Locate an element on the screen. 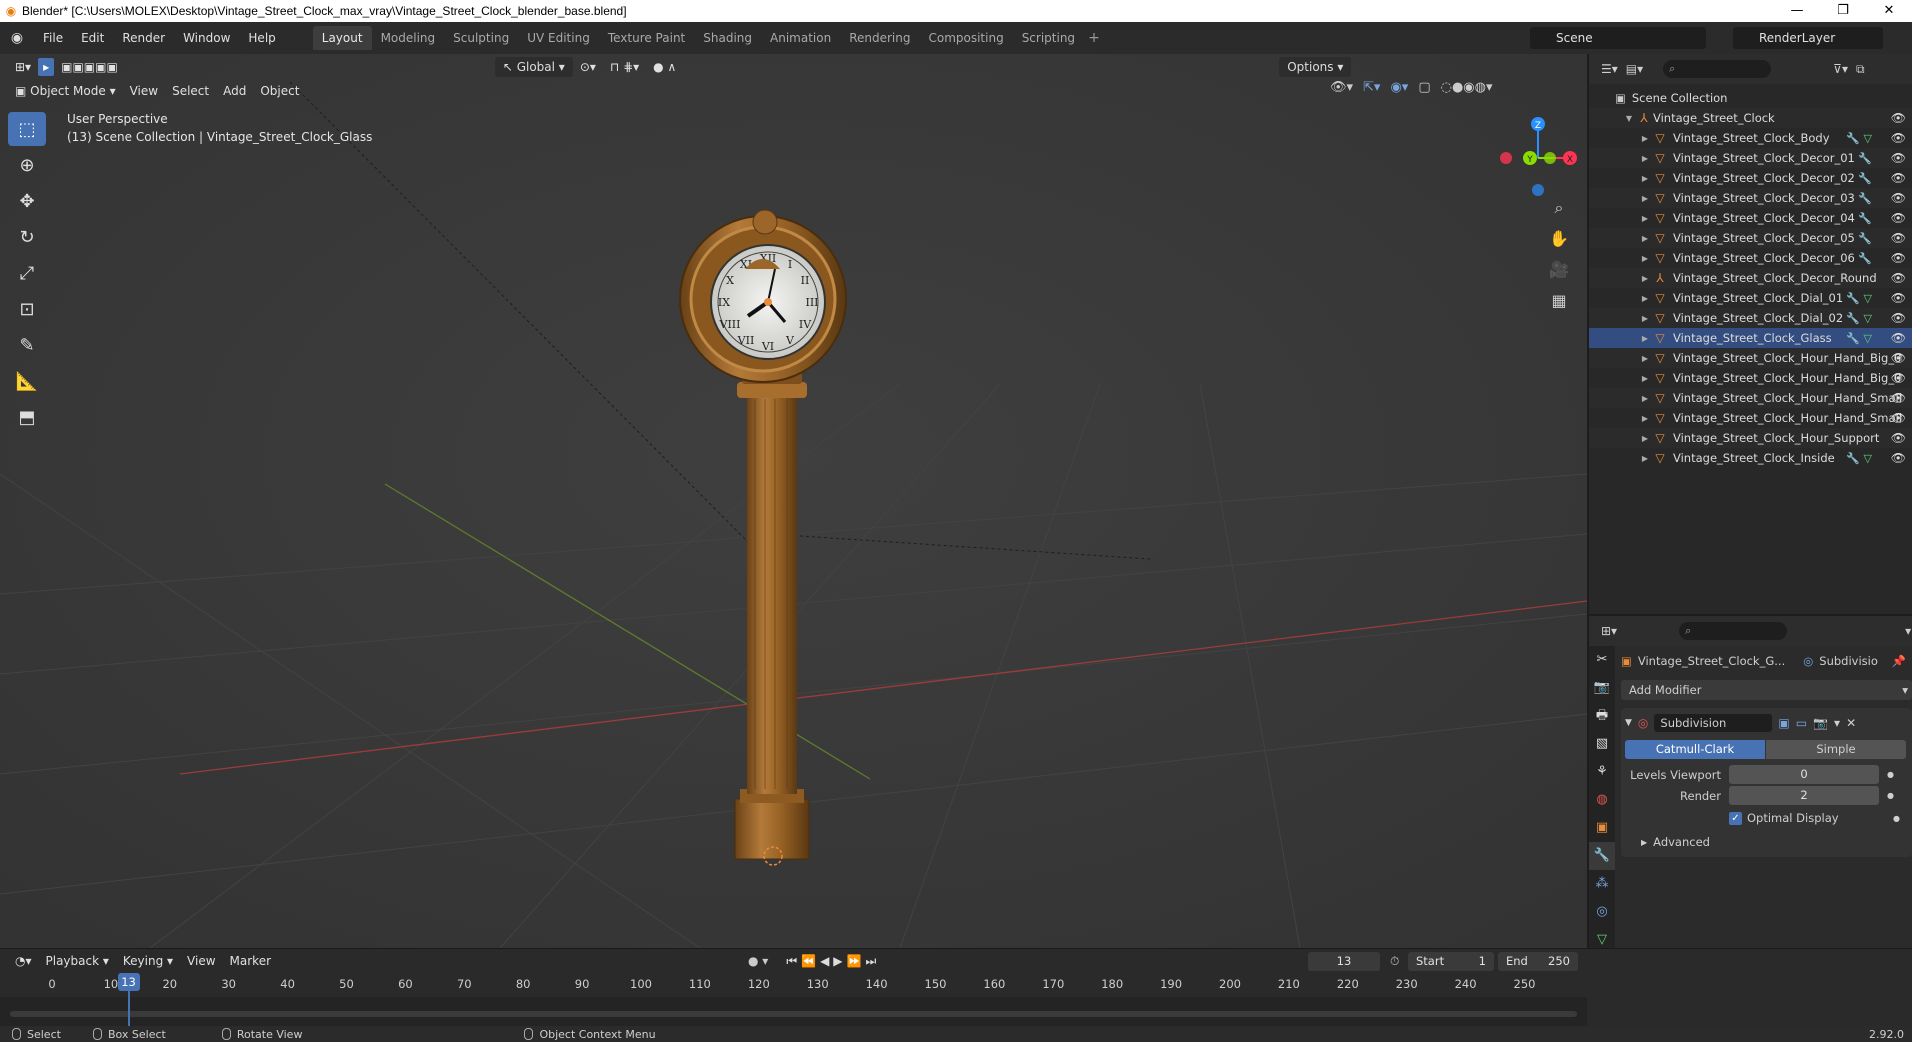 This screenshot has height=1042, width=1912. auto-keying-icon: ● ▾ is located at coordinates (758, 961).